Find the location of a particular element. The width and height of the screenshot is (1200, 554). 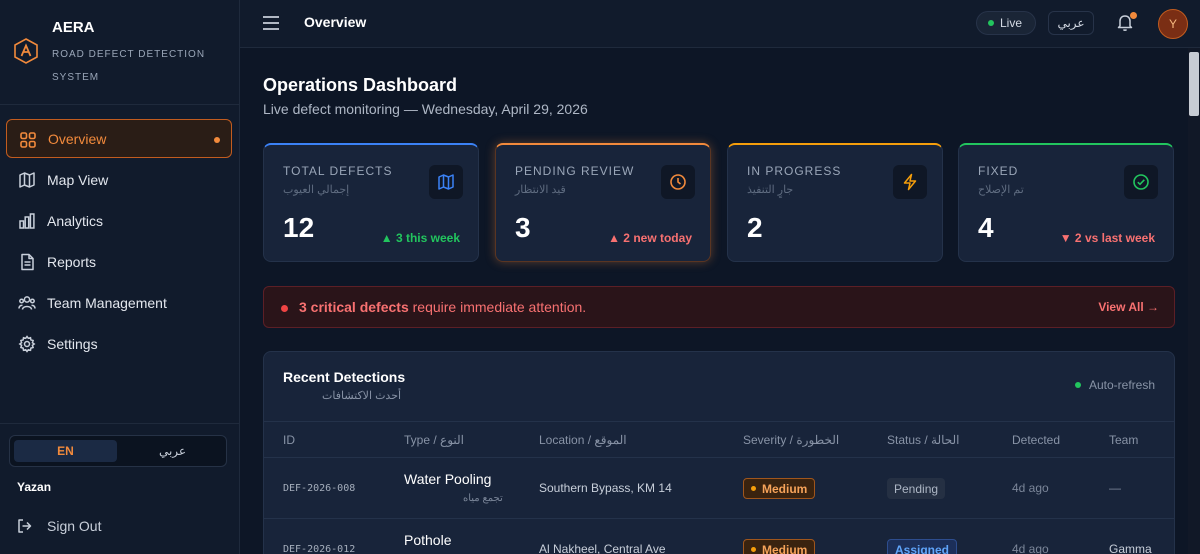

language-toggle: EN عربي is located at coordinates (118, 451).